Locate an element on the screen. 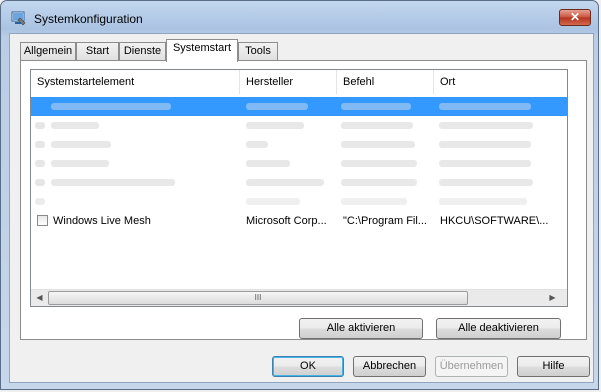 The width and height of the screenshot is (601, 392). msconfig-icon is located at coordinates (18, 18).